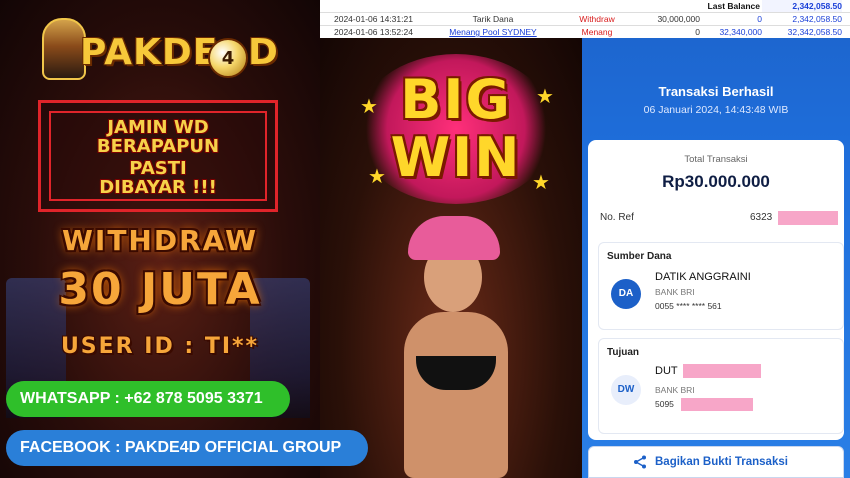 The image size is (850, 478). I want to click on receipt-datetime: 06 Januari 2024, 14:43:48 WIB, so click(716, 110).